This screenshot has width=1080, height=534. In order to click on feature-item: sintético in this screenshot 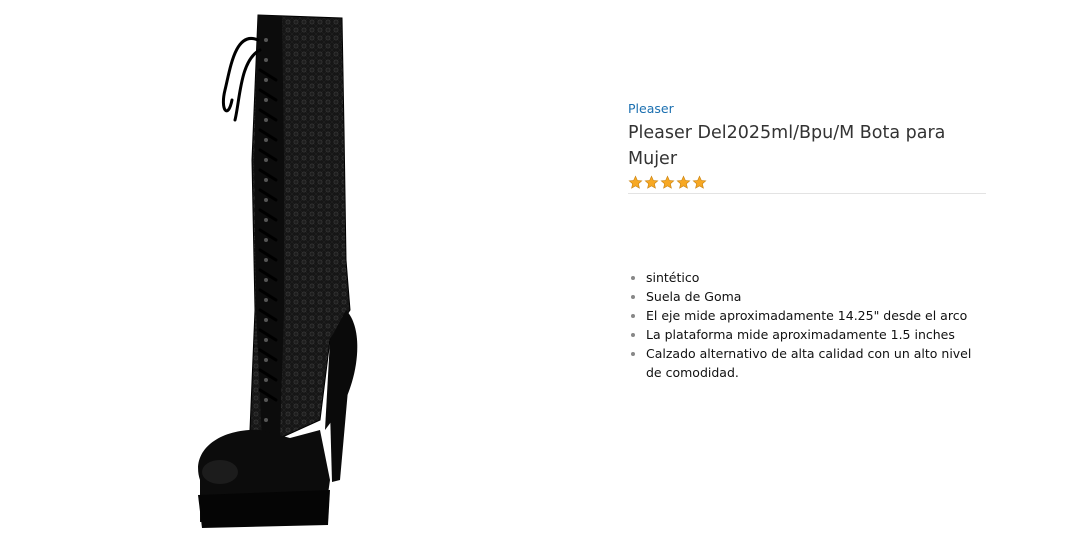, I will do `click(807, 277)`.